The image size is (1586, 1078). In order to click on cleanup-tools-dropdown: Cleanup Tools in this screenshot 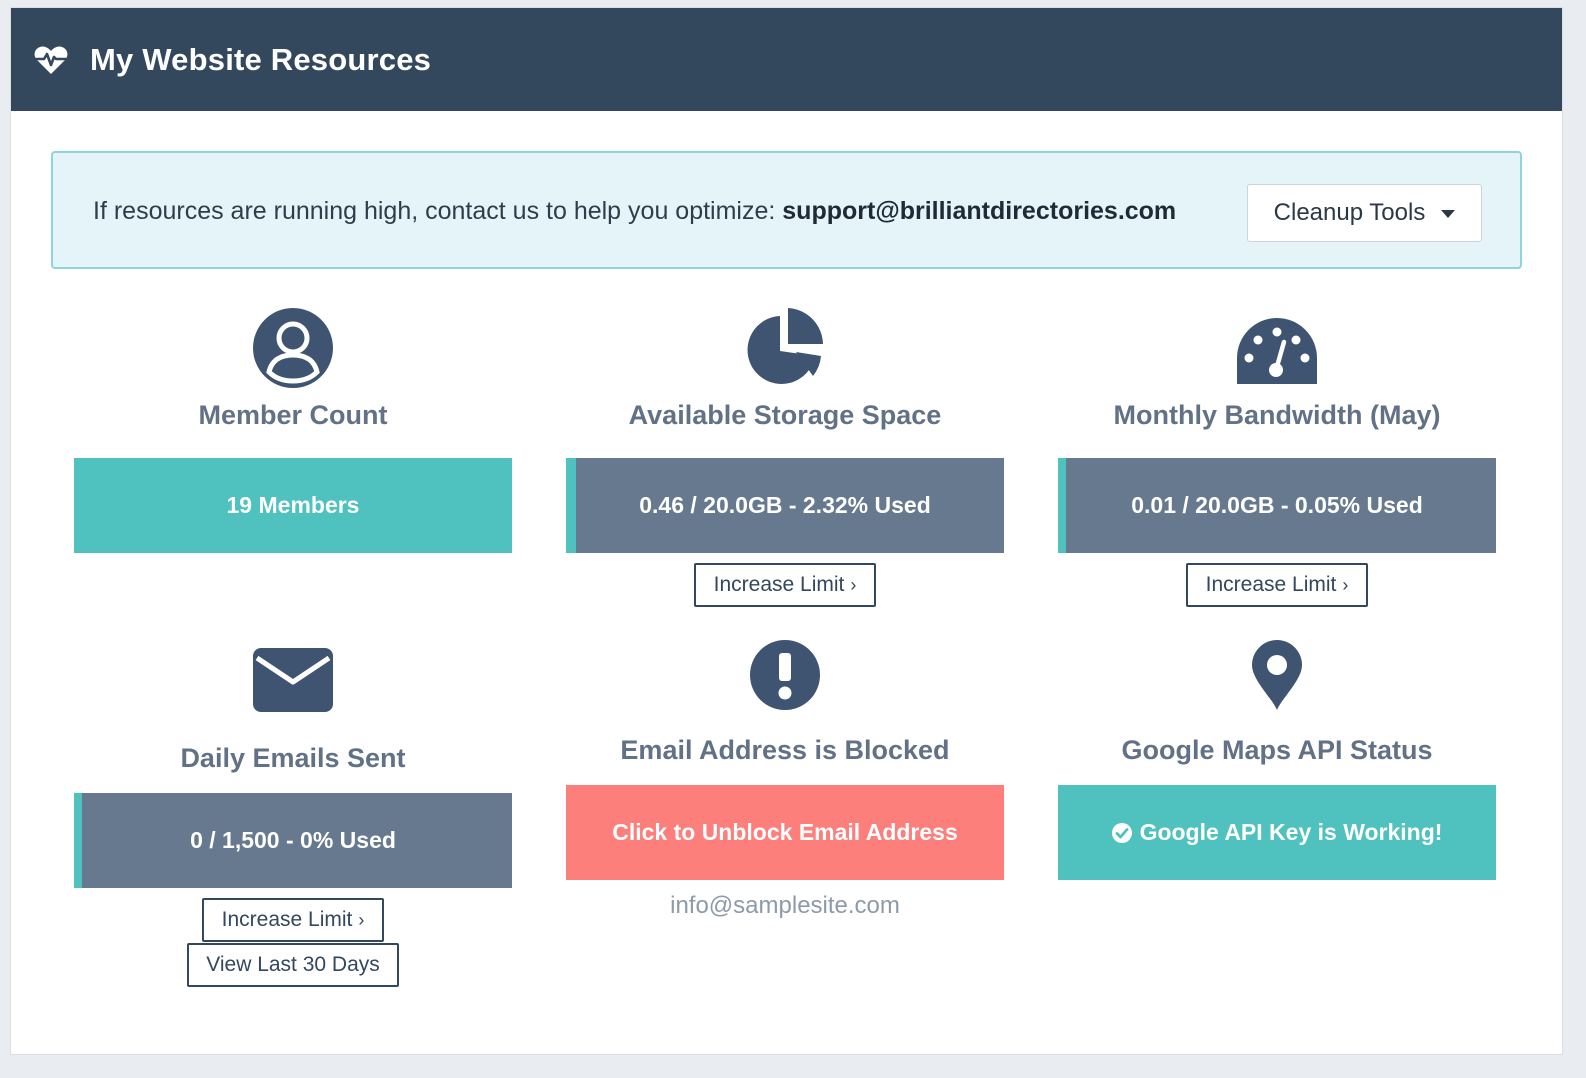, I will do `click(1364, 213)`.